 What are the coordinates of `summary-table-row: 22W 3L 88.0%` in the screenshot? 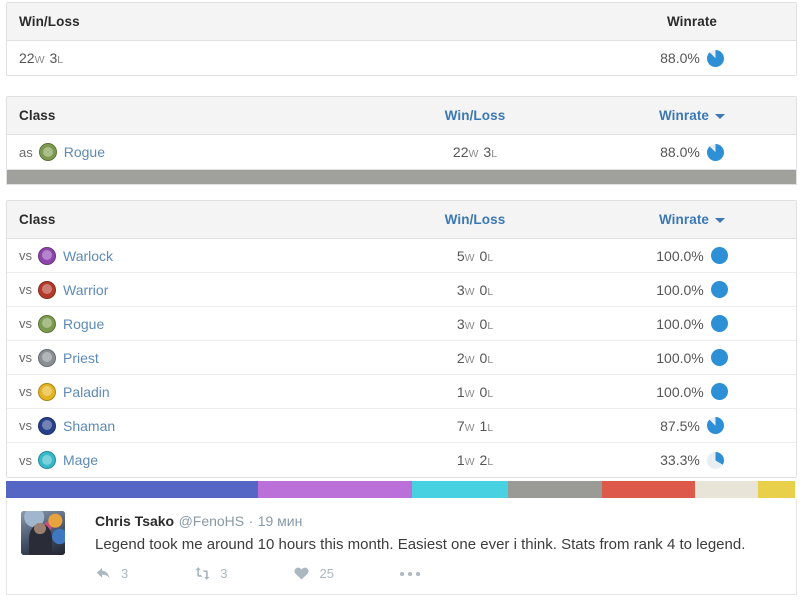 It's located at (401, 58).